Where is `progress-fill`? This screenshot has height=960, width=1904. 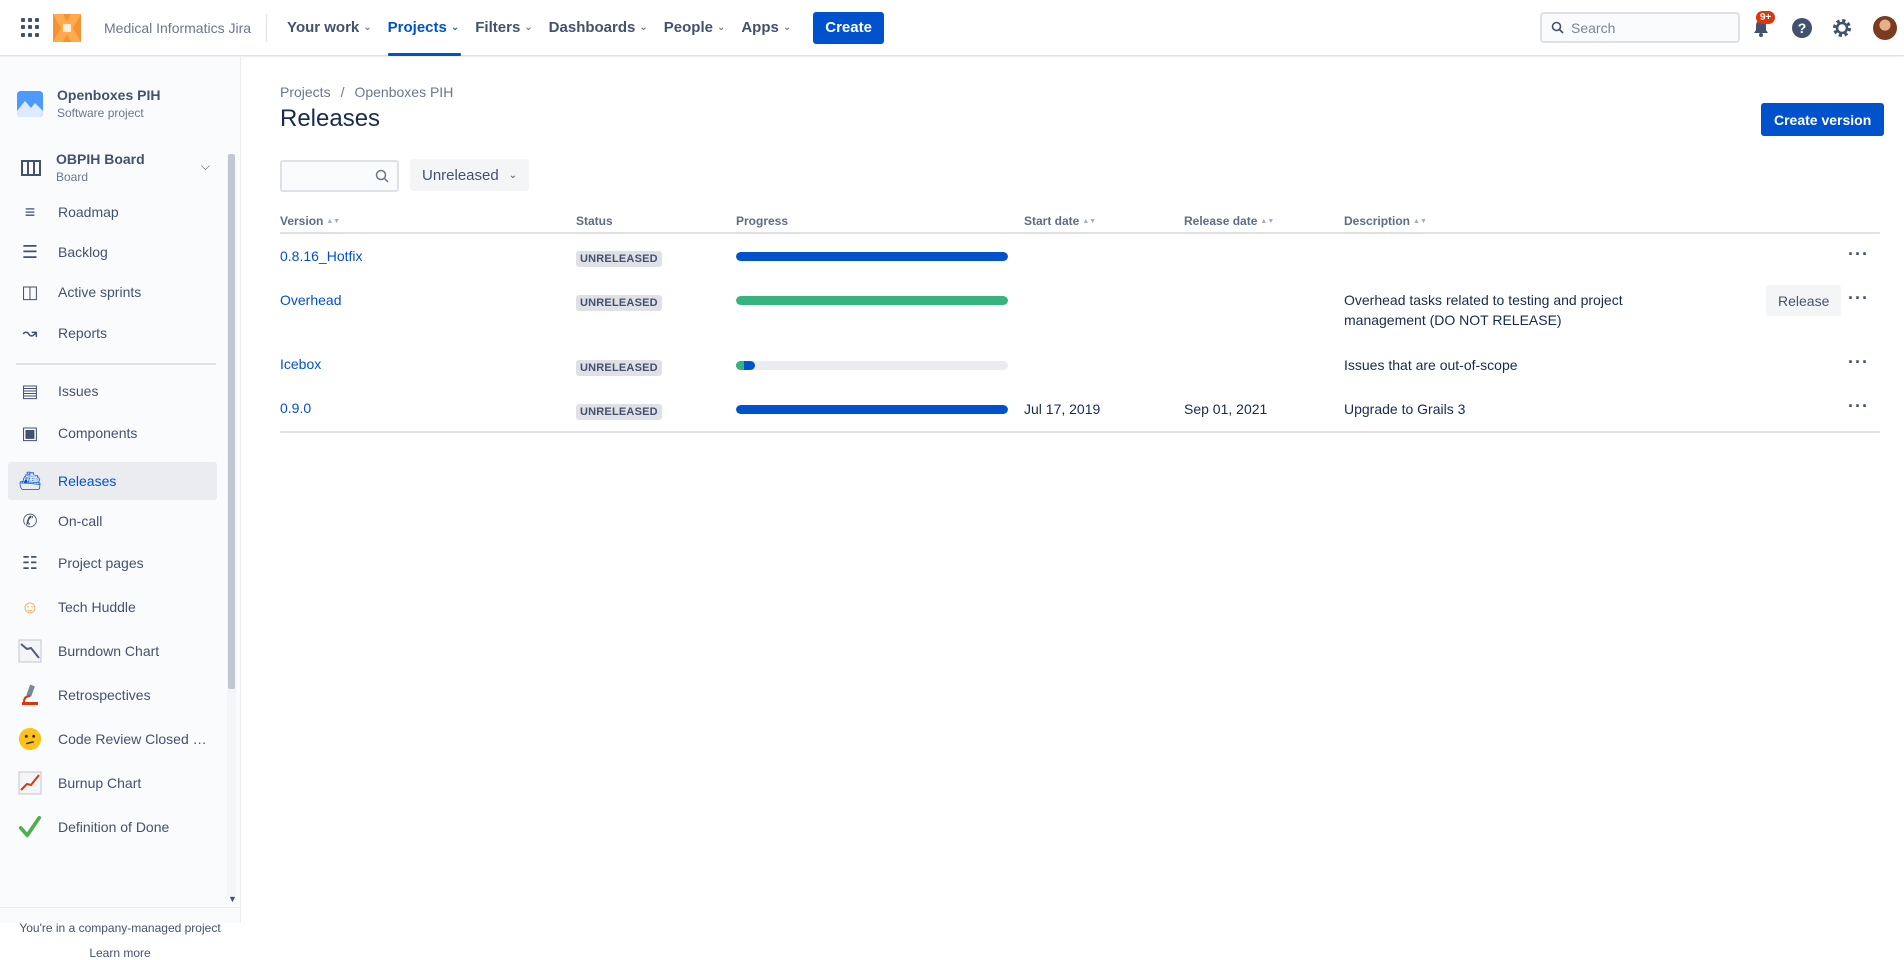 progress-fill is located at coordinates (872, 300).